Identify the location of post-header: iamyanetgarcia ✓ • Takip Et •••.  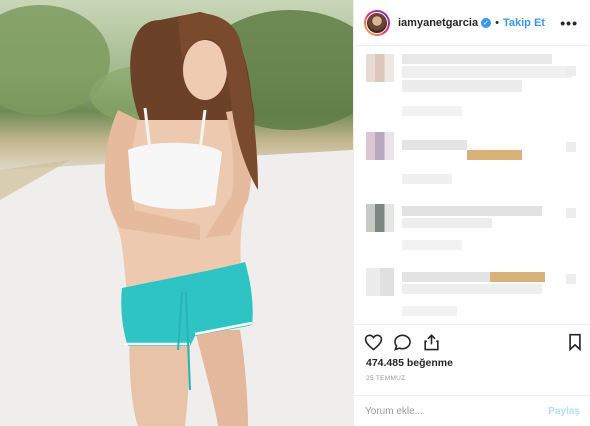
(472, 23).